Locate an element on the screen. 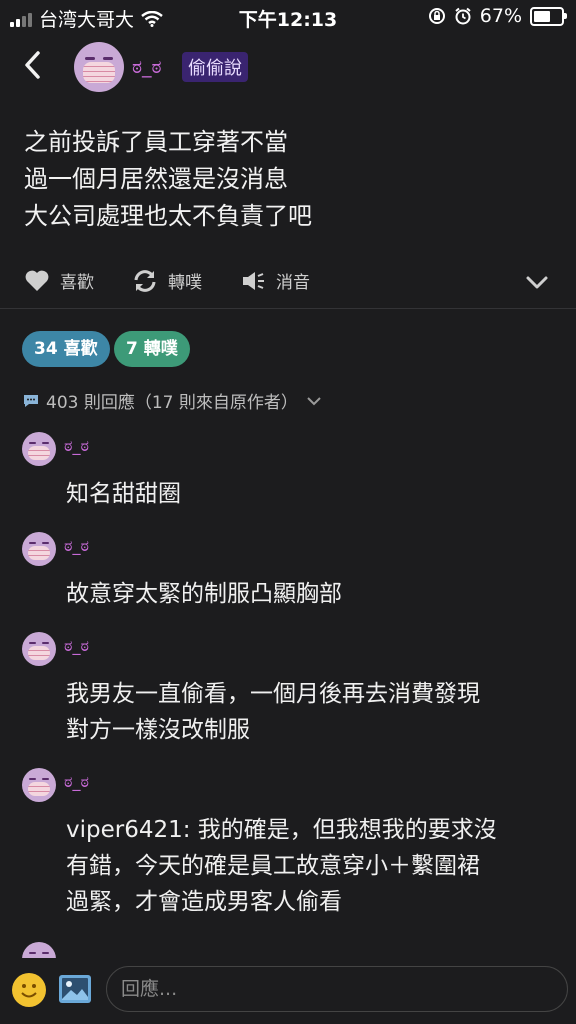 The width and height of the screenshot is (576, 1024). repost-icon is located at coordinates (145, 280).